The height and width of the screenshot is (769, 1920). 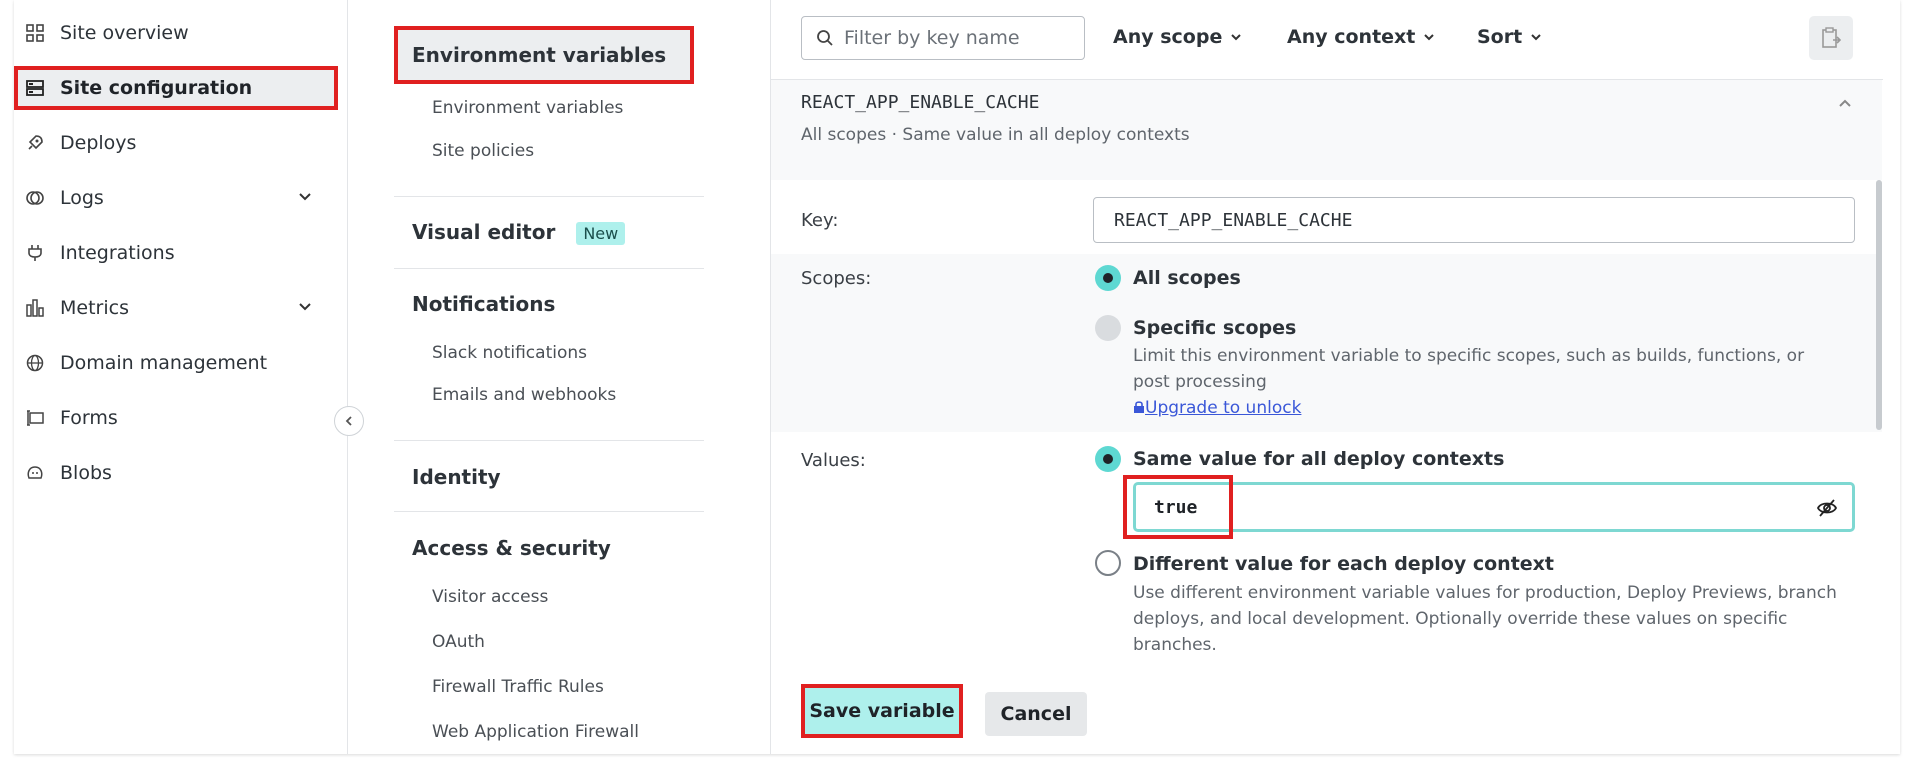 What do you see at coordinates (518, 687) in the screenshot?
I see `nav-item-firewall-traffic-rules: Firewall Traffic Rules` at bounding box center [518, 687].